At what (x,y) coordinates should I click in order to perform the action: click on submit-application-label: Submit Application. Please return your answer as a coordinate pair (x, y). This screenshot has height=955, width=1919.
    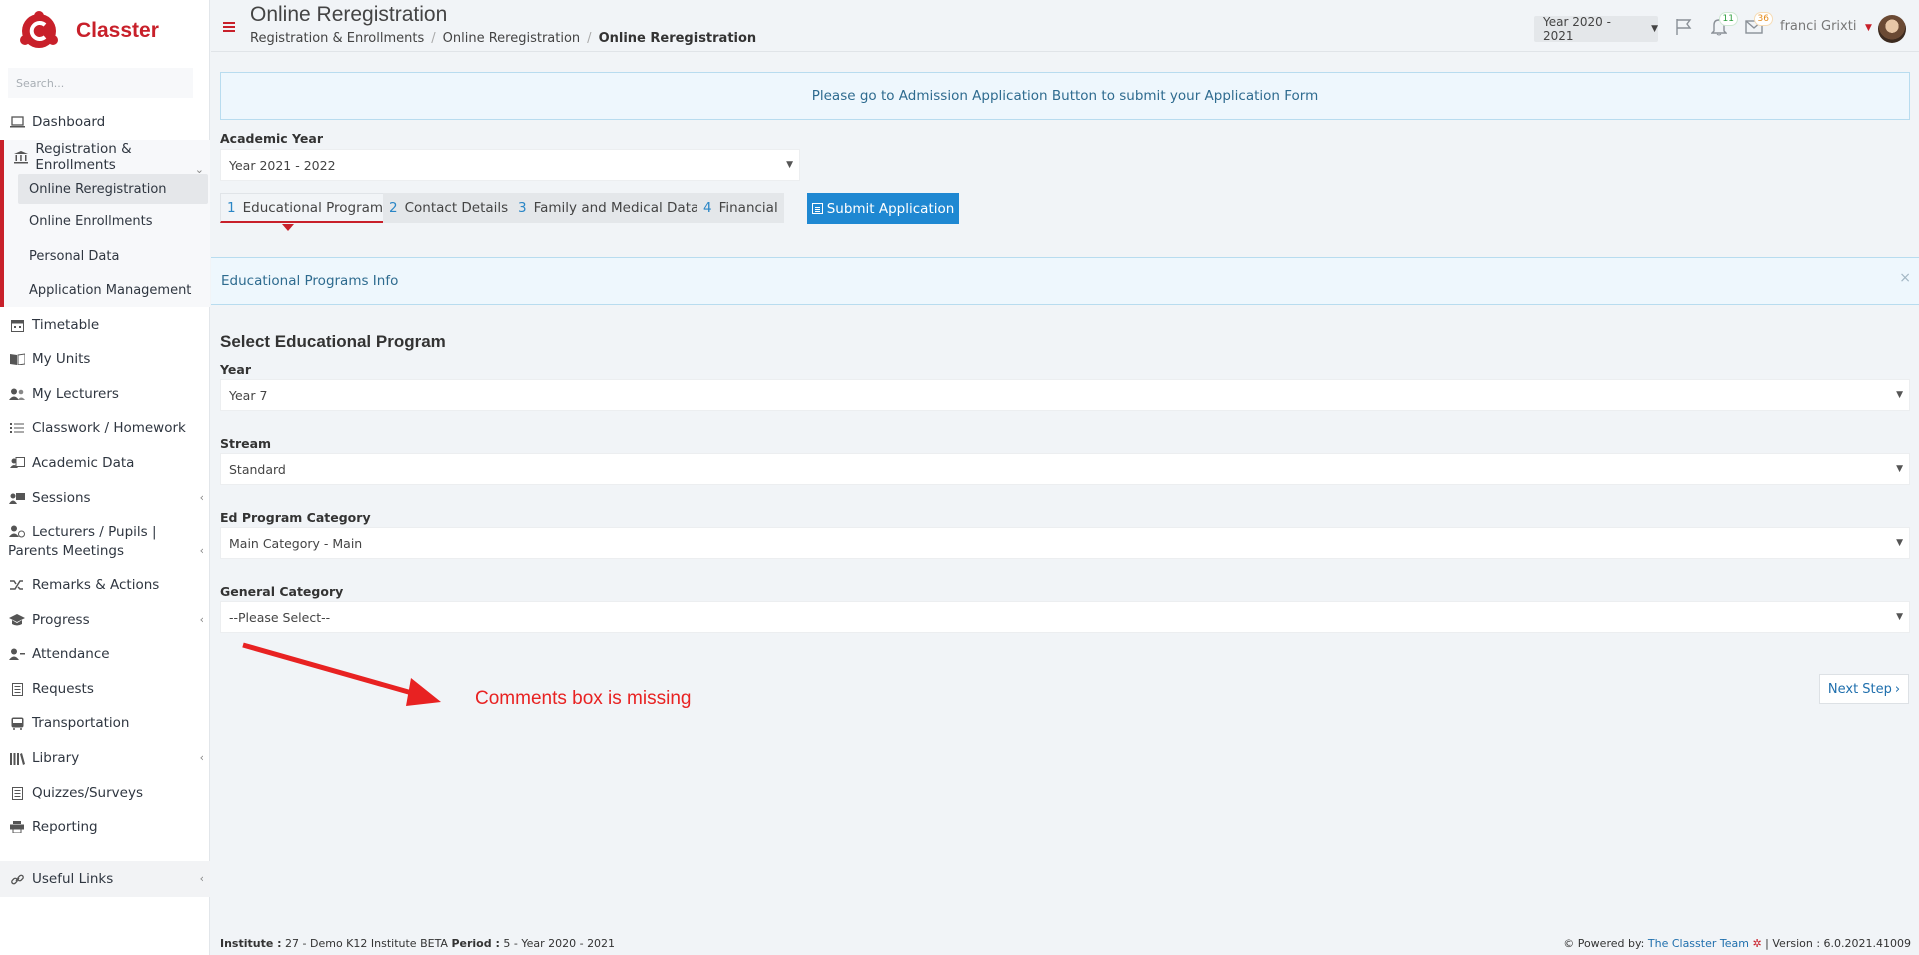
    Looking at the image, I should click on (890, 208).